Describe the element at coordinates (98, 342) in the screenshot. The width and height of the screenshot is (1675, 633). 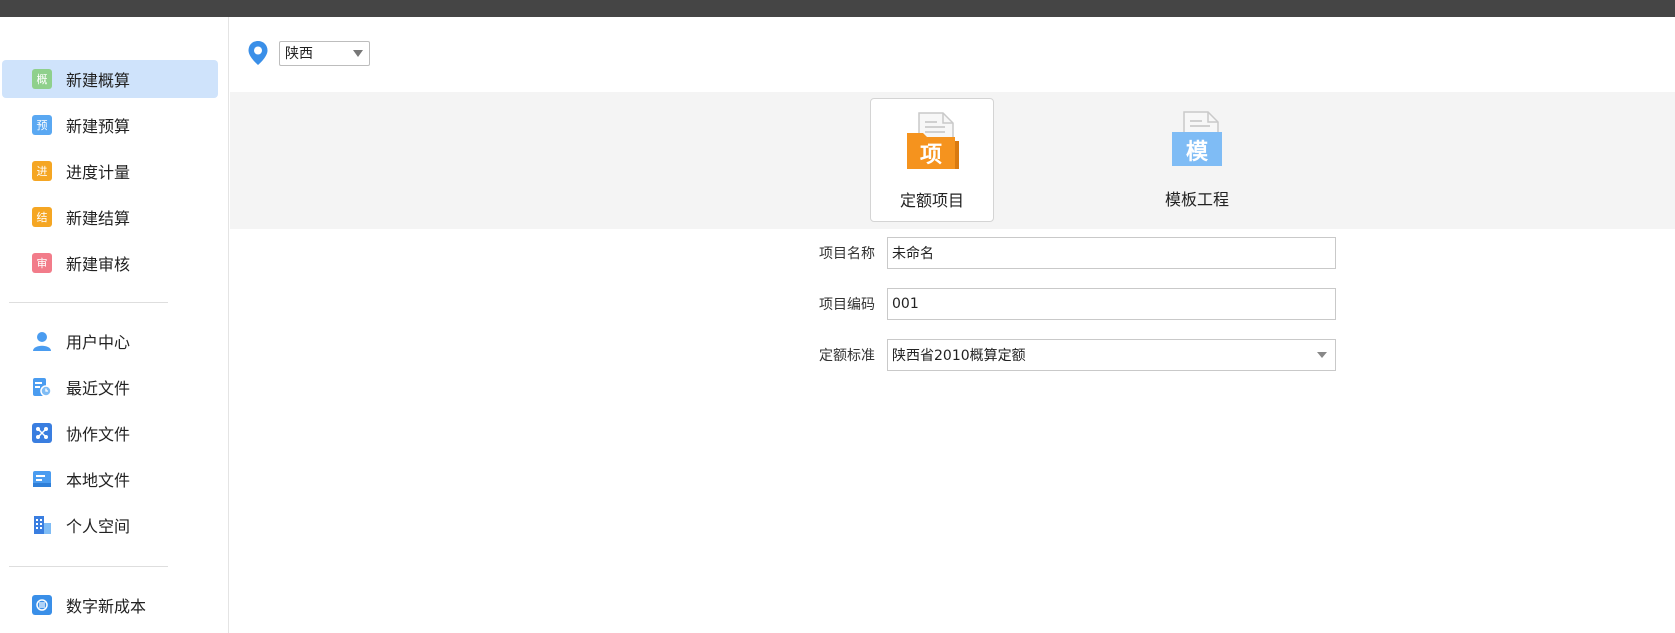
I see `sidebar-item-label: 用户中心` at that location.